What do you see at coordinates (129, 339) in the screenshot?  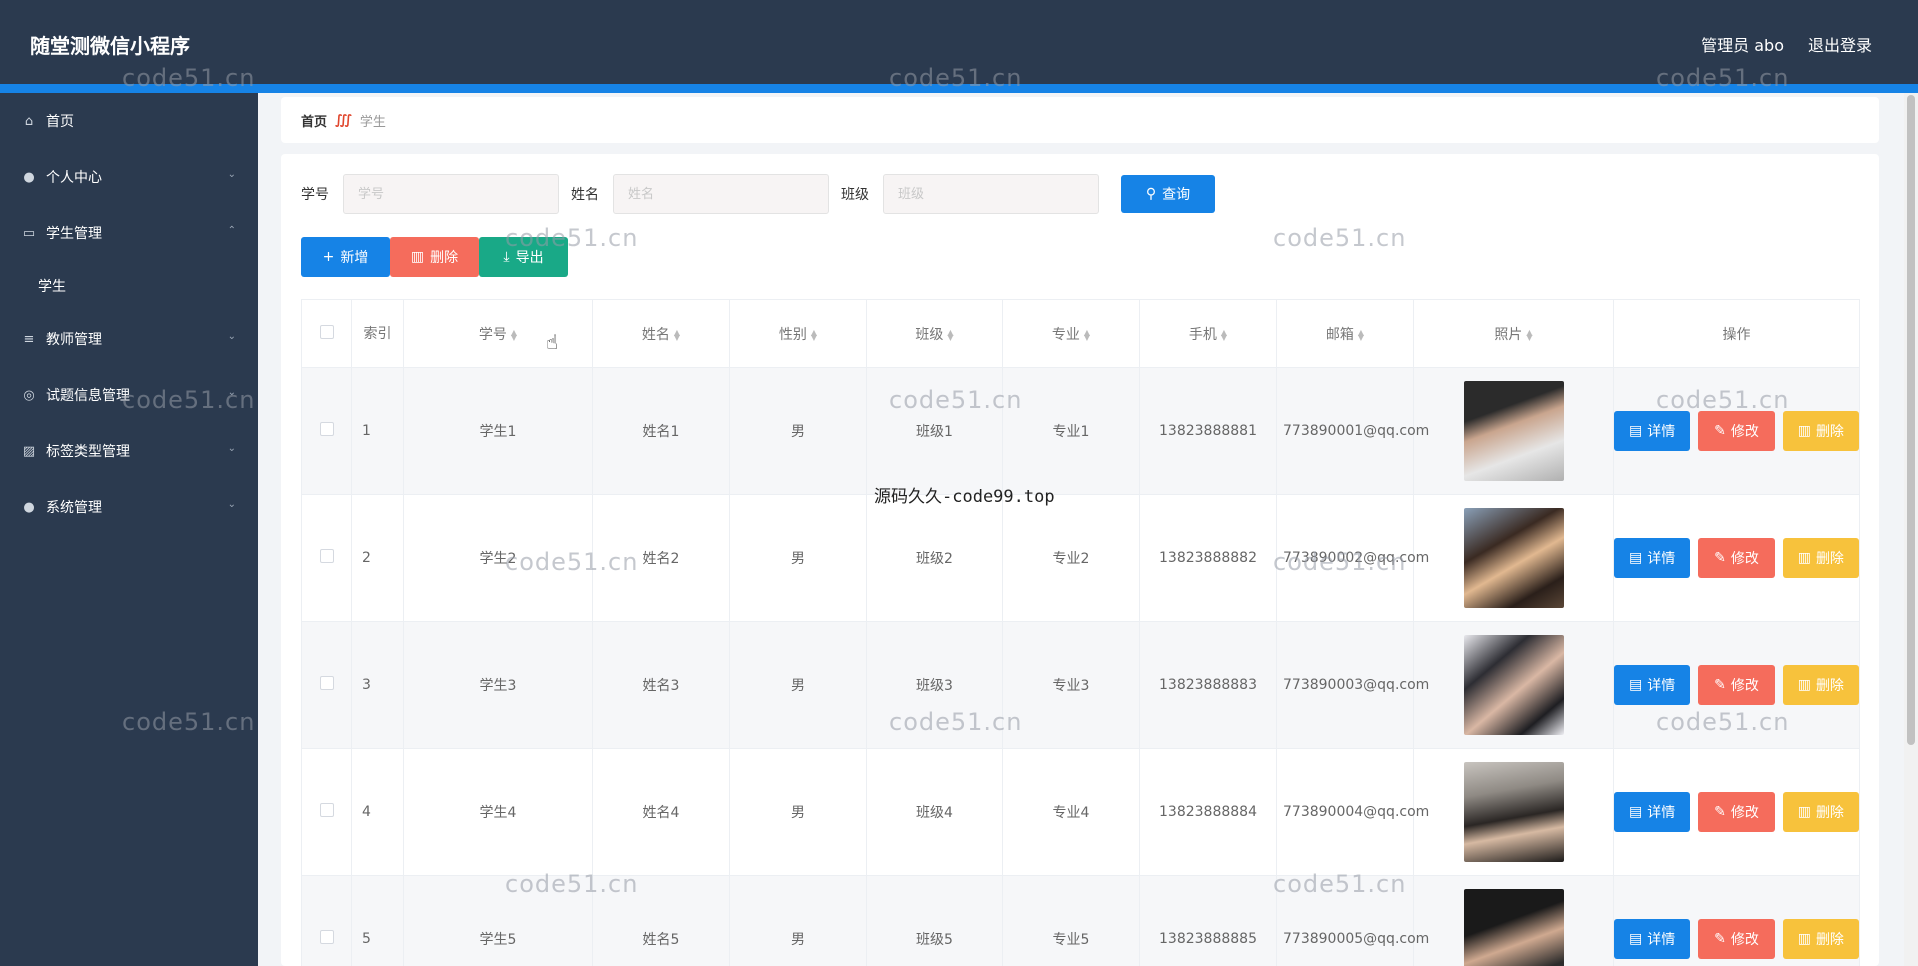 I see `sidebar-item-teacher-management: ≡ 教师管理 ⌄` at bounding box center [129, 339].